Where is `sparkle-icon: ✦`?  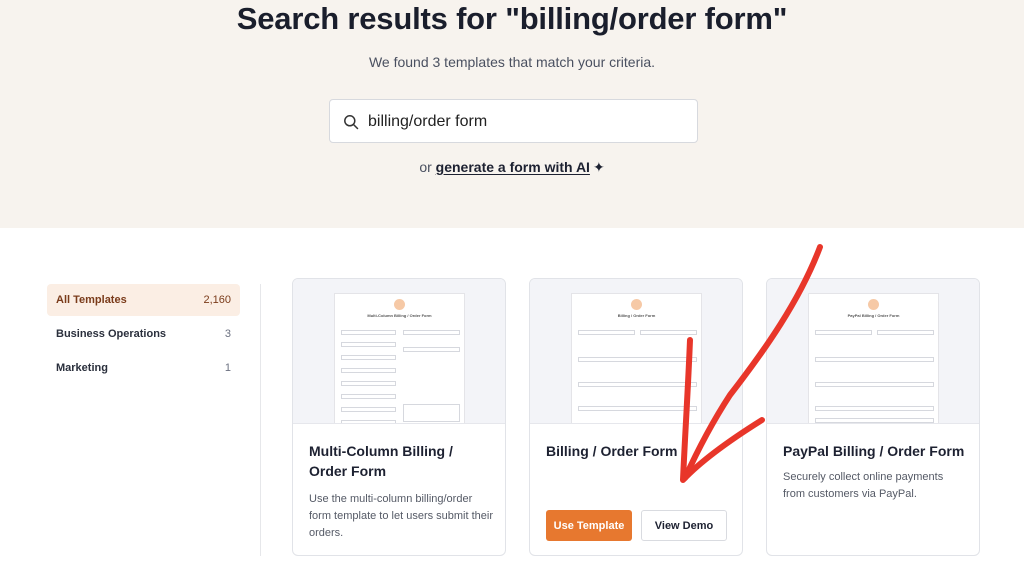
sparkle-icon: ✦ is located at coordinates (598, 167).